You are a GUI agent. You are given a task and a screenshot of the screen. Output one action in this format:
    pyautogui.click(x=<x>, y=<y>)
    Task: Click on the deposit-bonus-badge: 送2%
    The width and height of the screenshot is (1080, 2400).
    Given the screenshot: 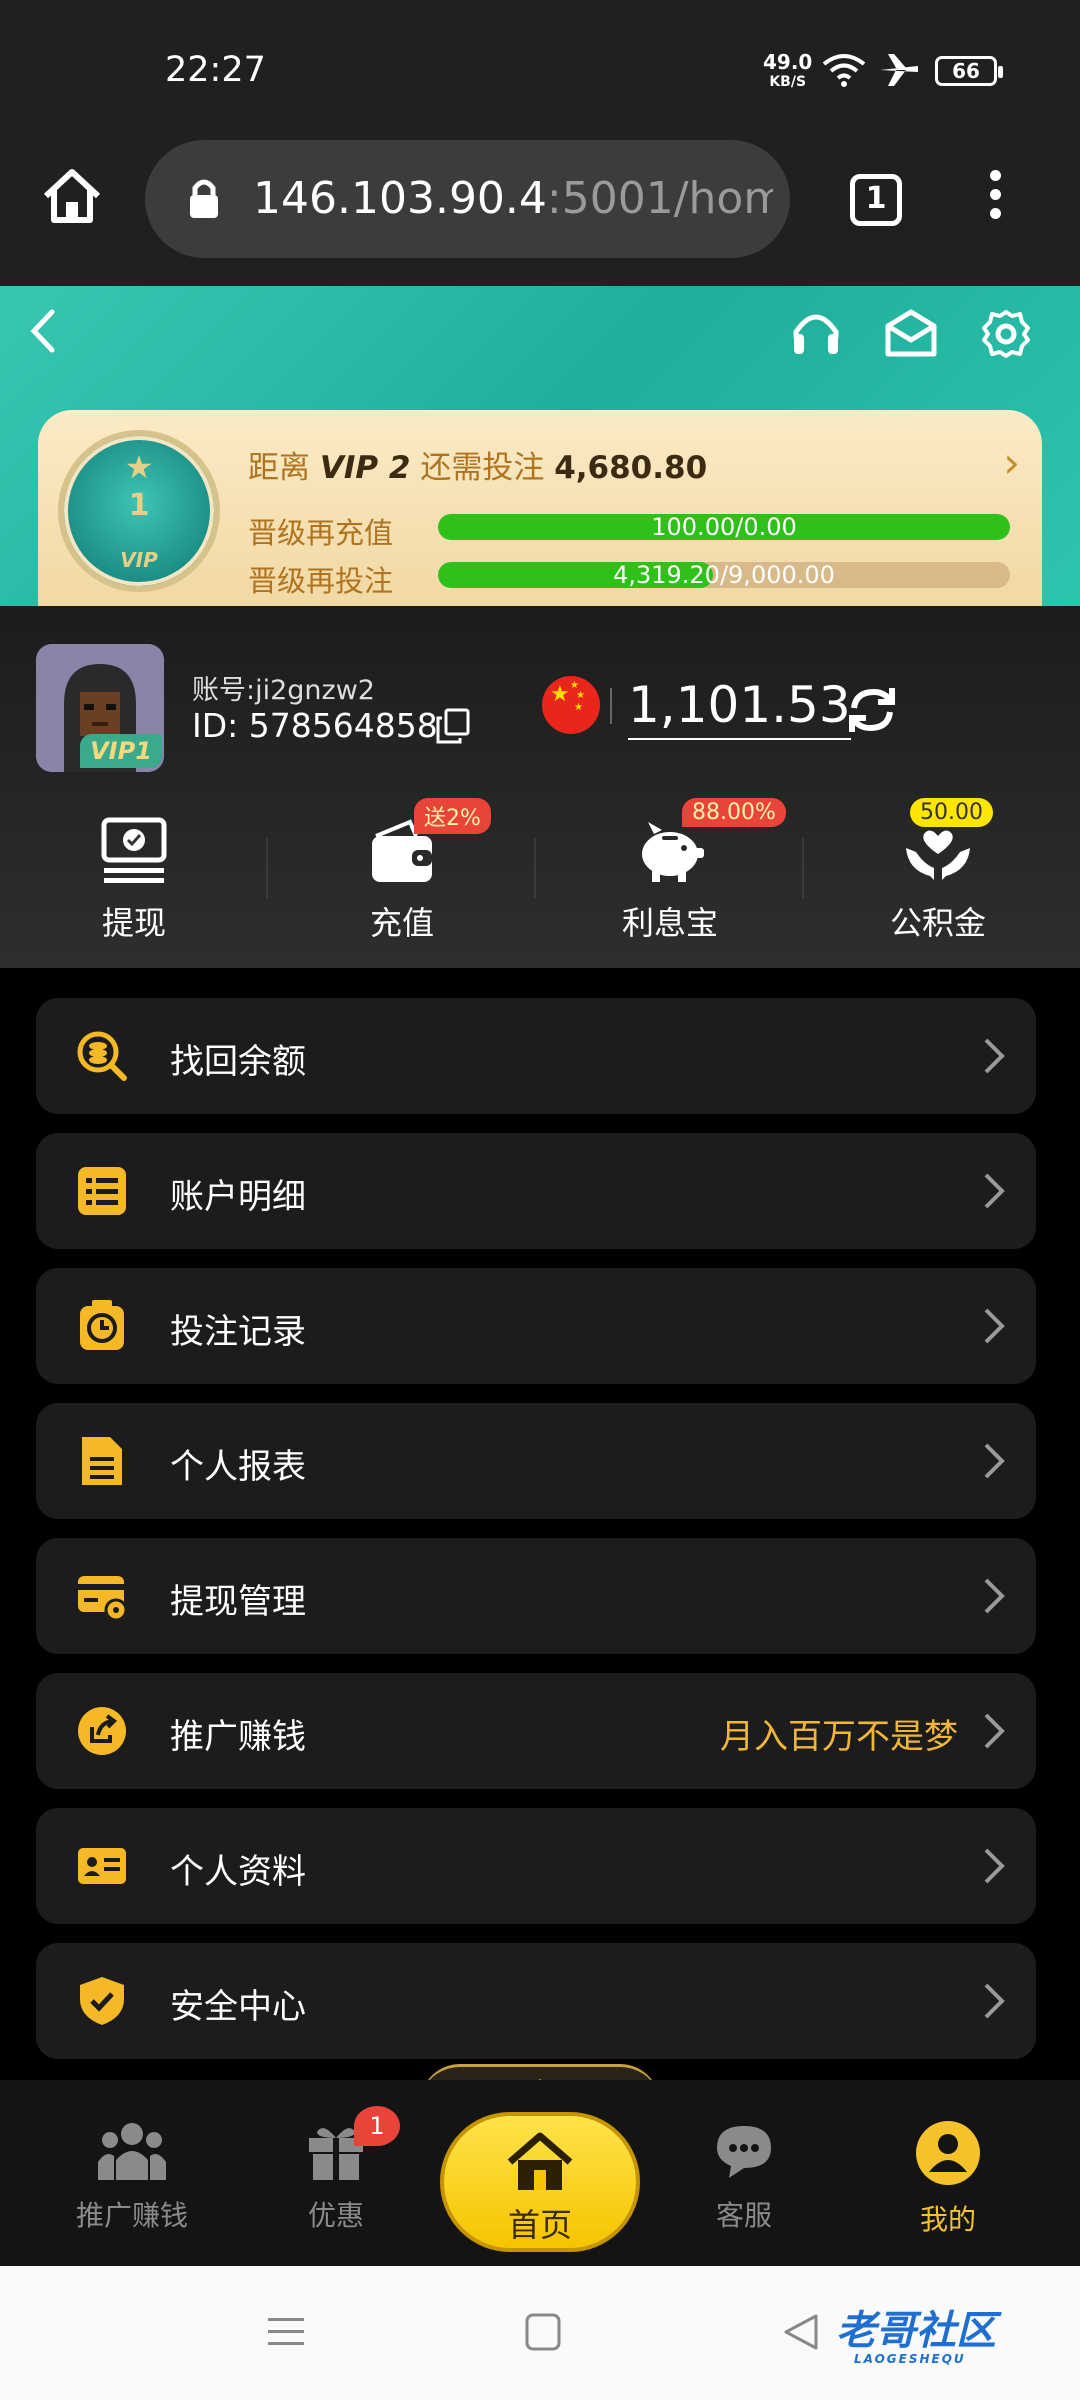 What is the action you would take?
    pyautogui.click(x=452, y=816)
    